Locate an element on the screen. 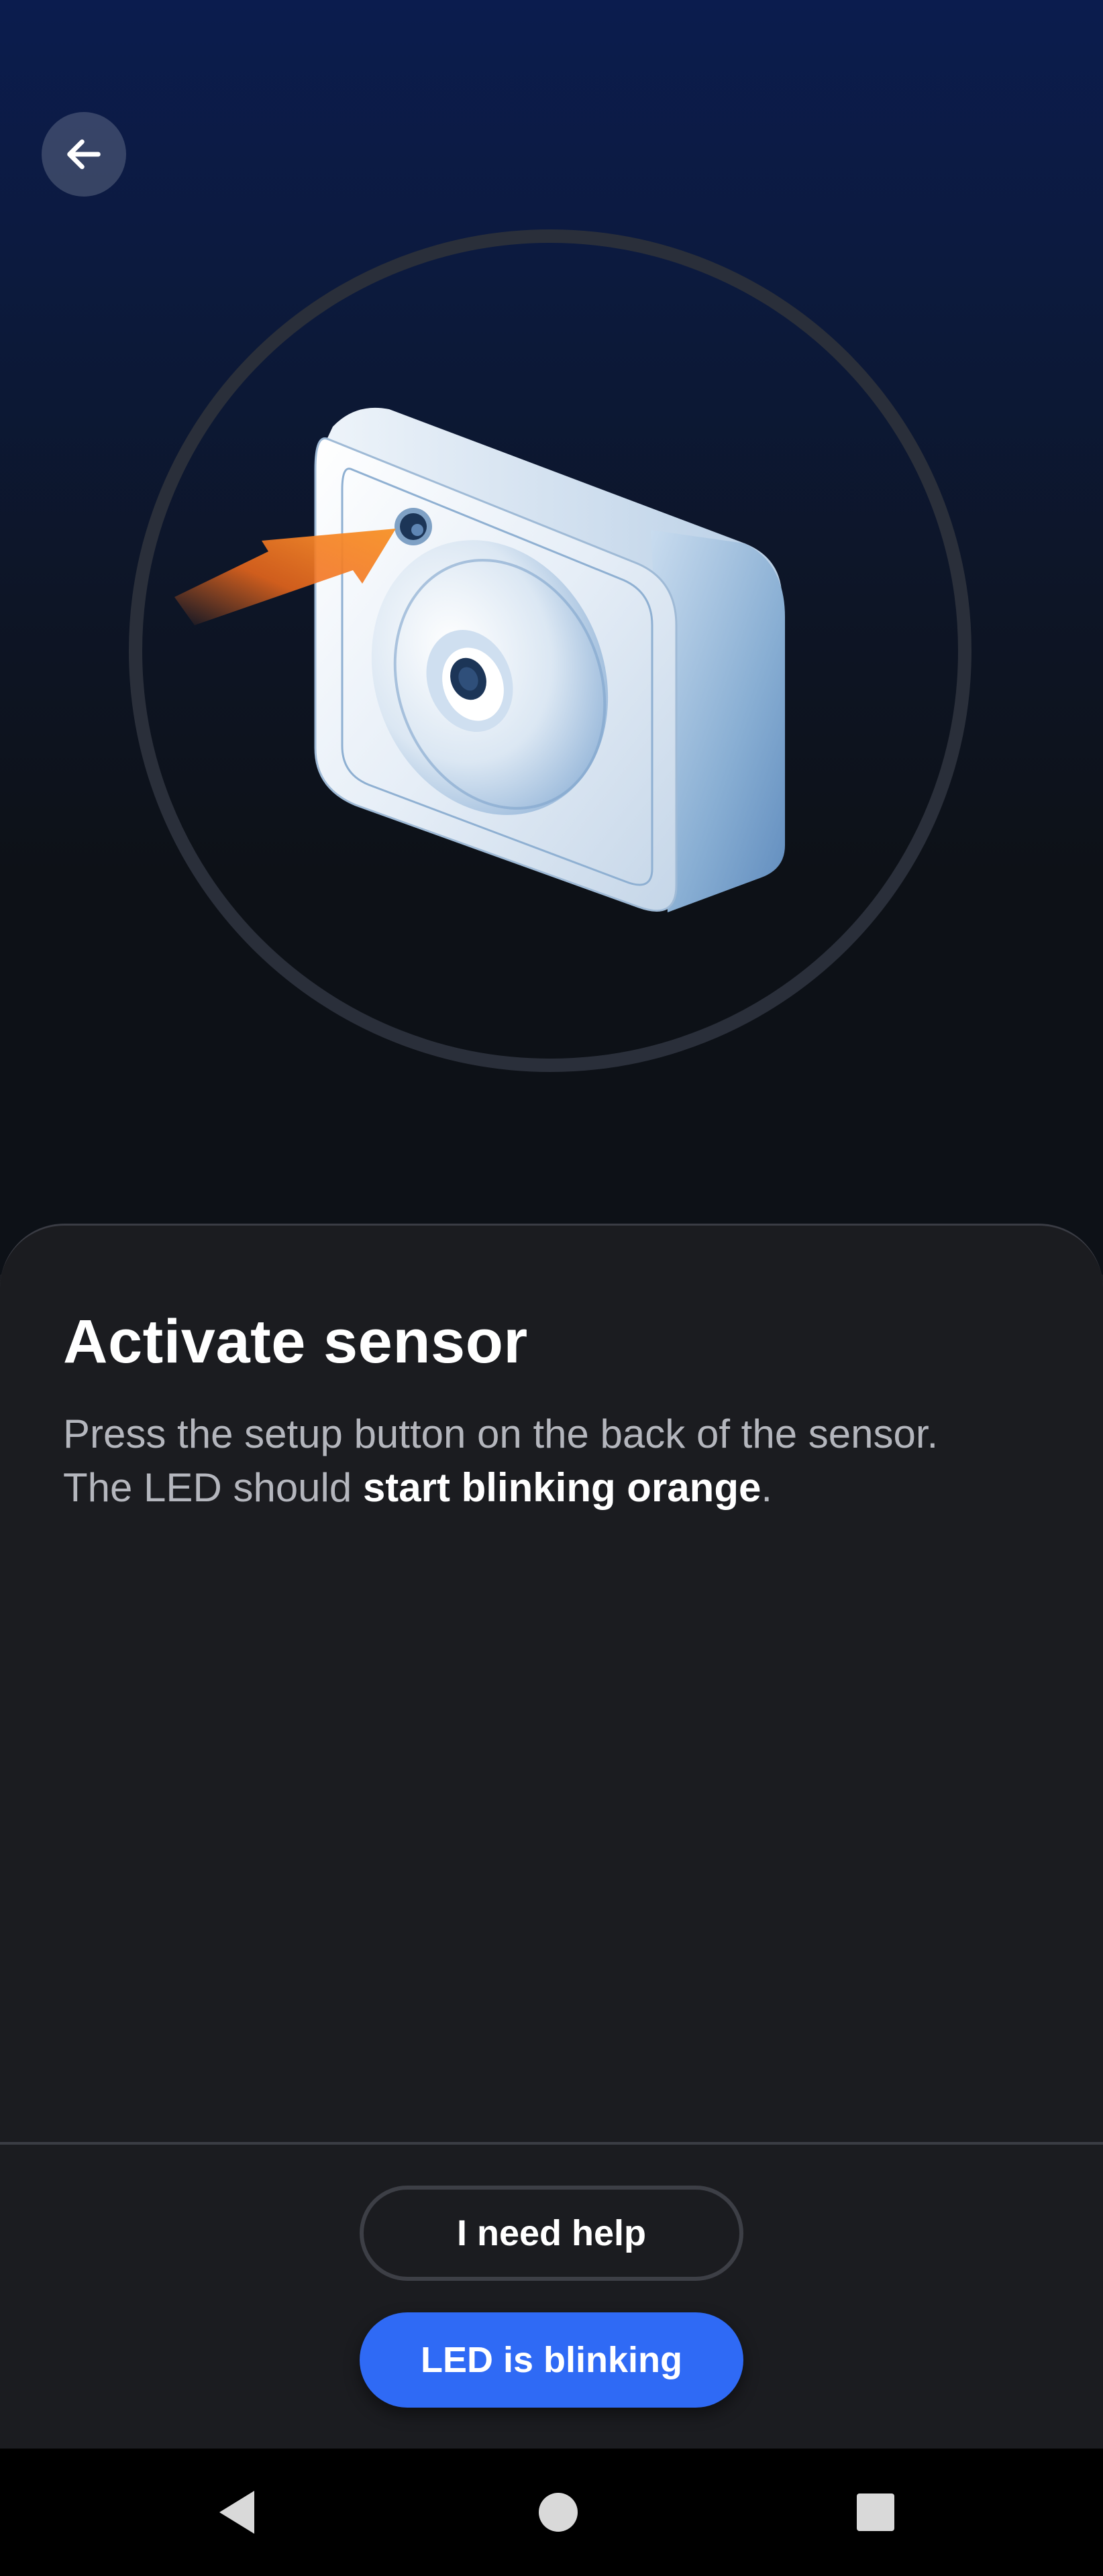 The height and width of the screenshot is (2576, 1103). arrow-left-icon is located at coordinates (84, 154).